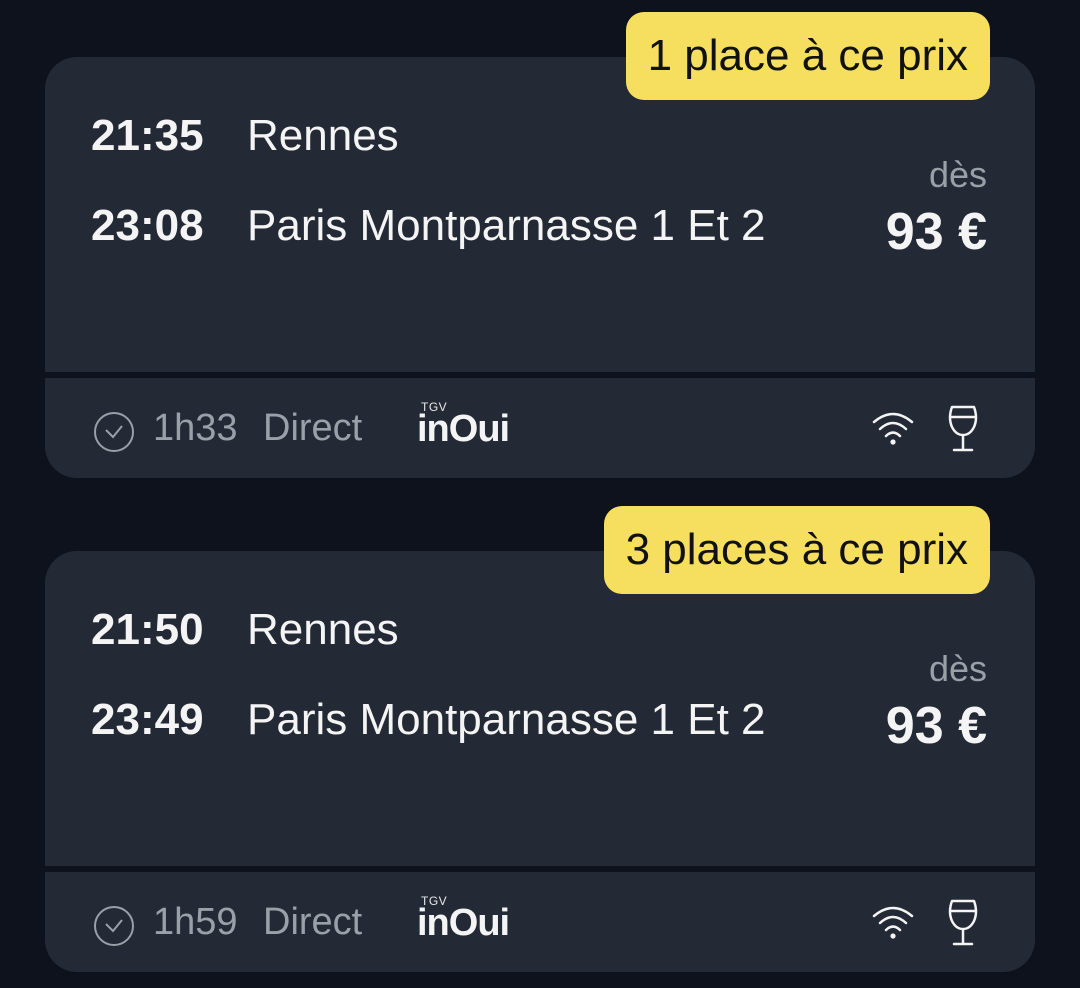  What do you see at coordinates (147, 719) in the screenshot?
I see `arrival-time: 23:49` at bounding box center [147, 719].